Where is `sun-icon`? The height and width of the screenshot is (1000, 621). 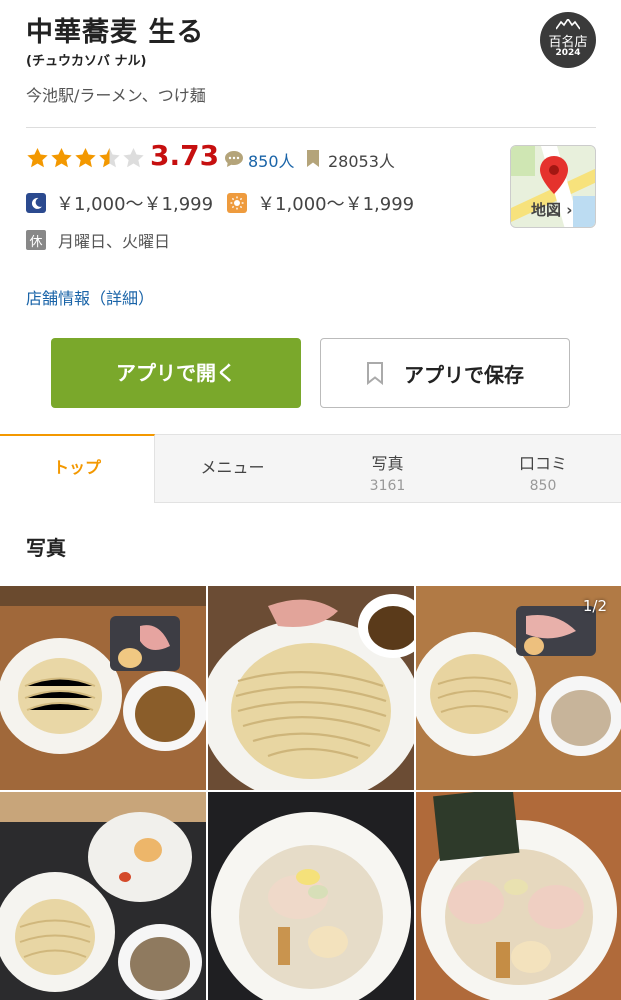
sun-icon is located at coordinates (237, 203).